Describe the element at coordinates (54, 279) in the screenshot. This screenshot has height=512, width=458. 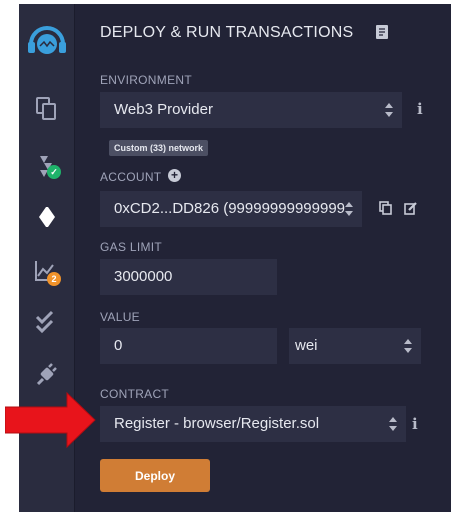
I see `analysis-count-badge: 2` at that location.